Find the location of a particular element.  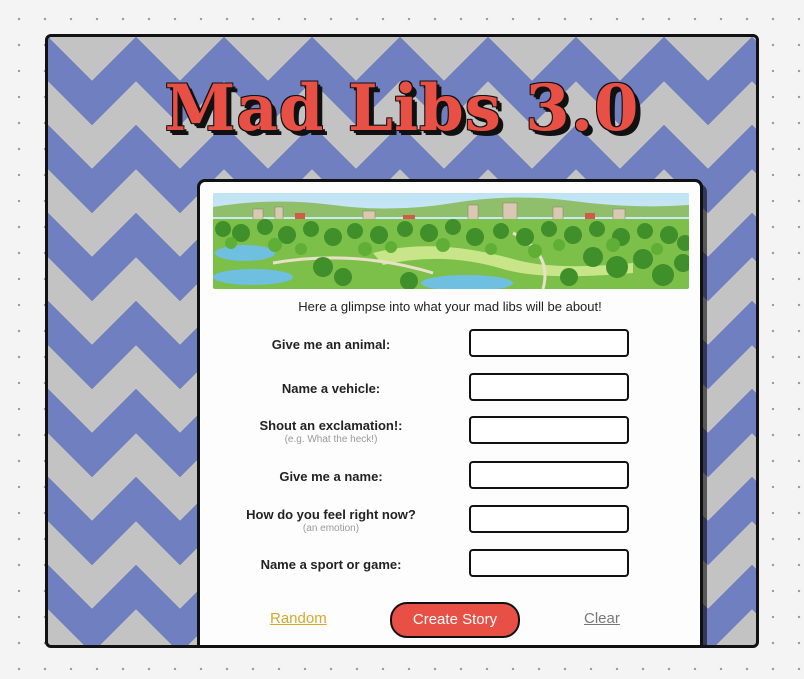

field-label: Name a vehicle: is located at coordinates (331, 388).